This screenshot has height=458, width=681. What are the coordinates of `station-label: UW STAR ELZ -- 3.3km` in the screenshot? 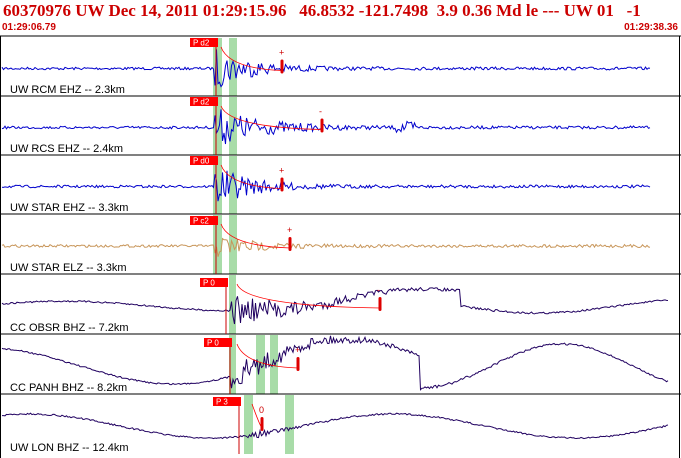 It's located at (68, 268).